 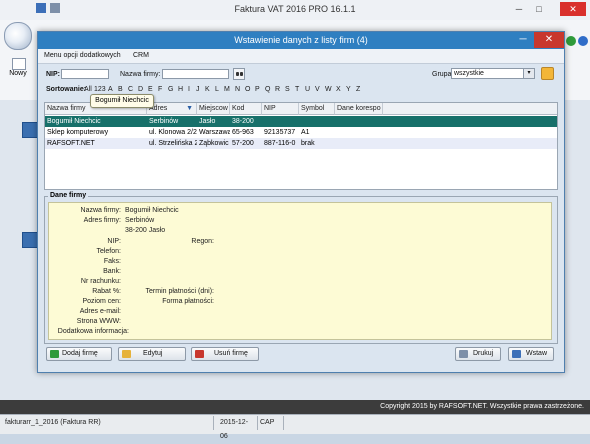 What do you see at coordinates (359, 109) in the screenshot?
I see `column-header-correspondence: Dane korespo` at bounding box center [359, 109].